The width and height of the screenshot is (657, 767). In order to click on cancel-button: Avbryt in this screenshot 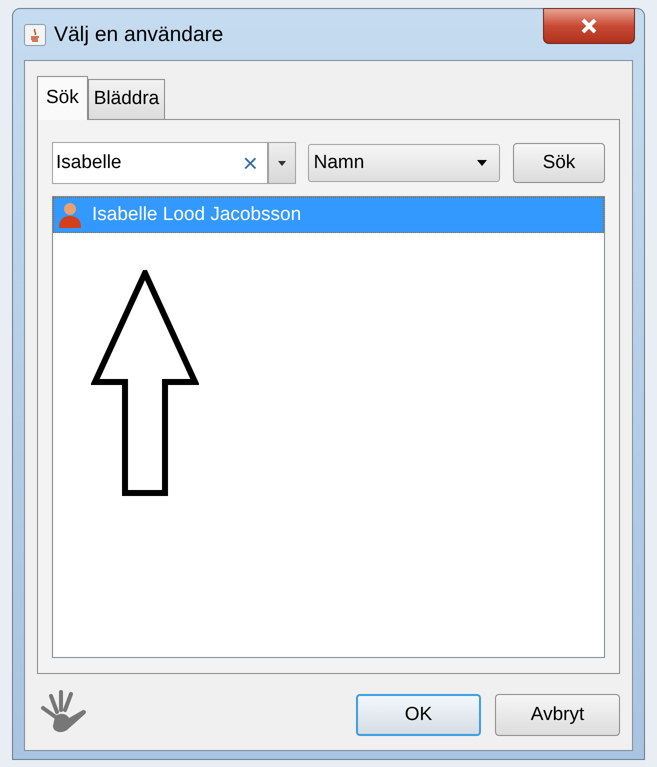, I will do `click(557, 715)`.